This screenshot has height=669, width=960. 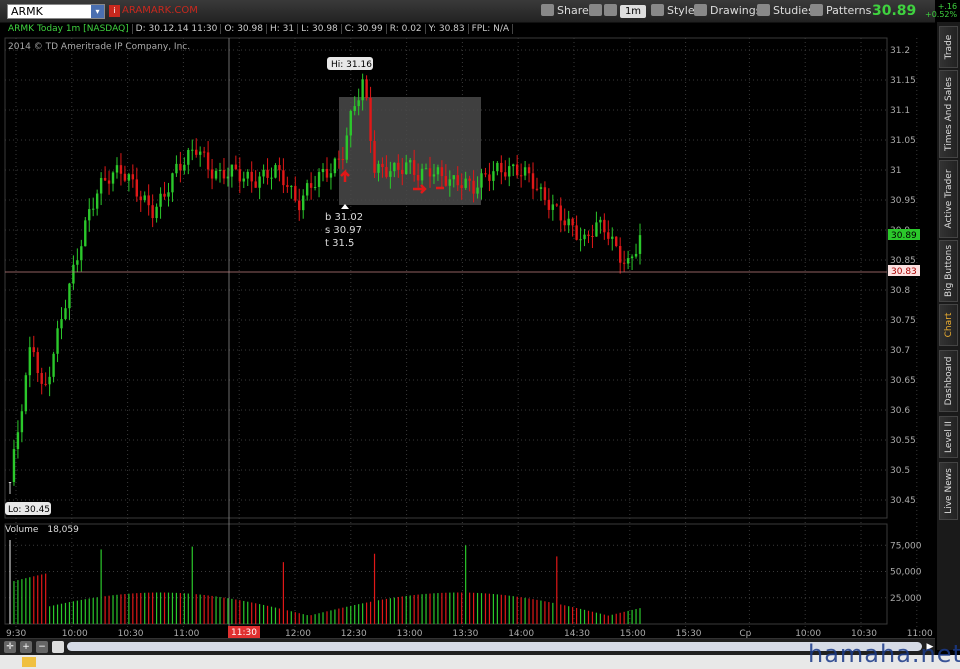 What do you see at coordinates (56, 11) in the screenshot?
I see `symbol-input: ARMK ▾` at bounding box center [56, 11].